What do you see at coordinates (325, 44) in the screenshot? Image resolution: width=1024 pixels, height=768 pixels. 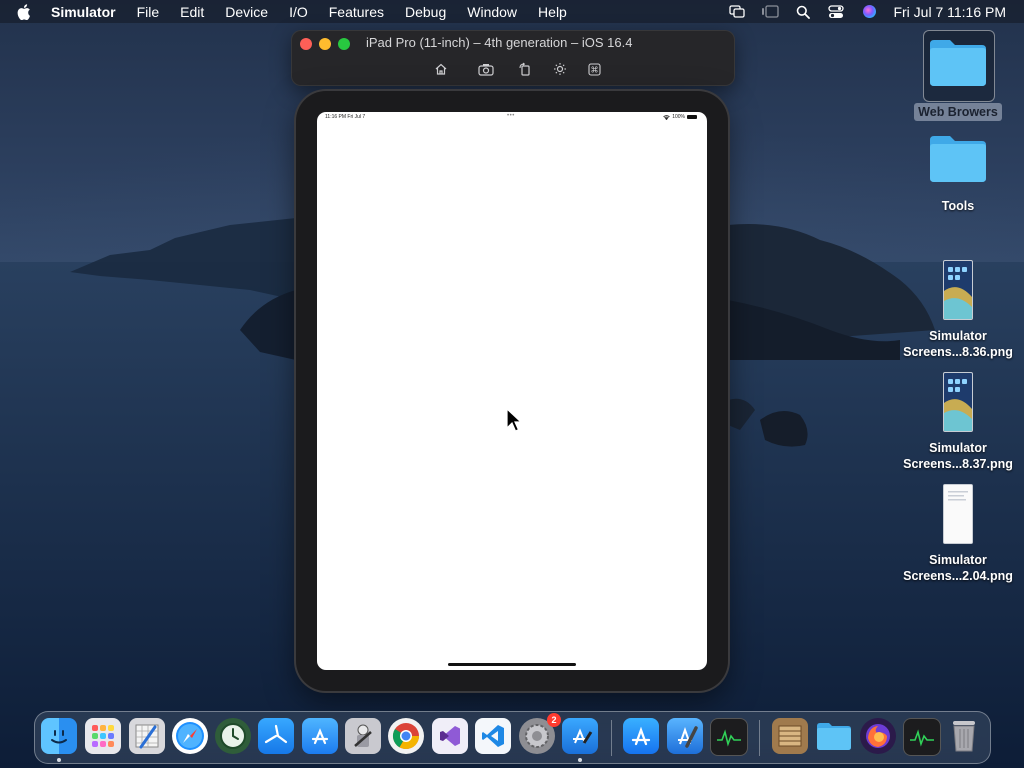 I see `window-minimize-button` at bounding box center [325, 44].